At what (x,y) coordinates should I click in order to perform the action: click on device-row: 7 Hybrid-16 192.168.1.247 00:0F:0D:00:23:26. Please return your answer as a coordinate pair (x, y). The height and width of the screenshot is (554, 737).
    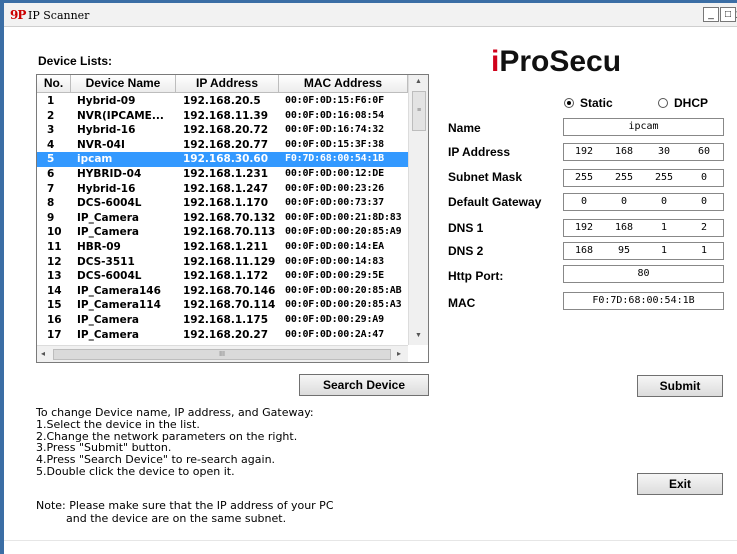
    Looking at the image, I should click on (222, 189).